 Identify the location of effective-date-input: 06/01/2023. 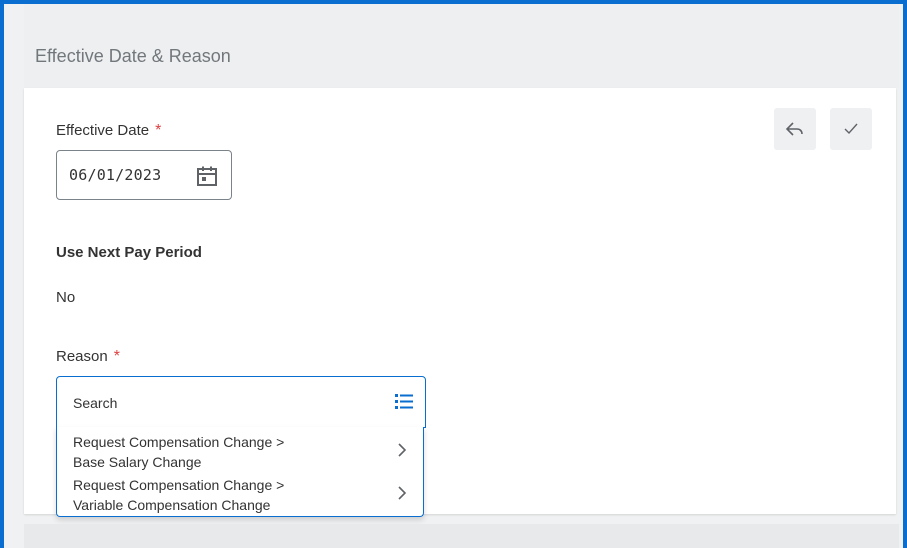
(144, 175).